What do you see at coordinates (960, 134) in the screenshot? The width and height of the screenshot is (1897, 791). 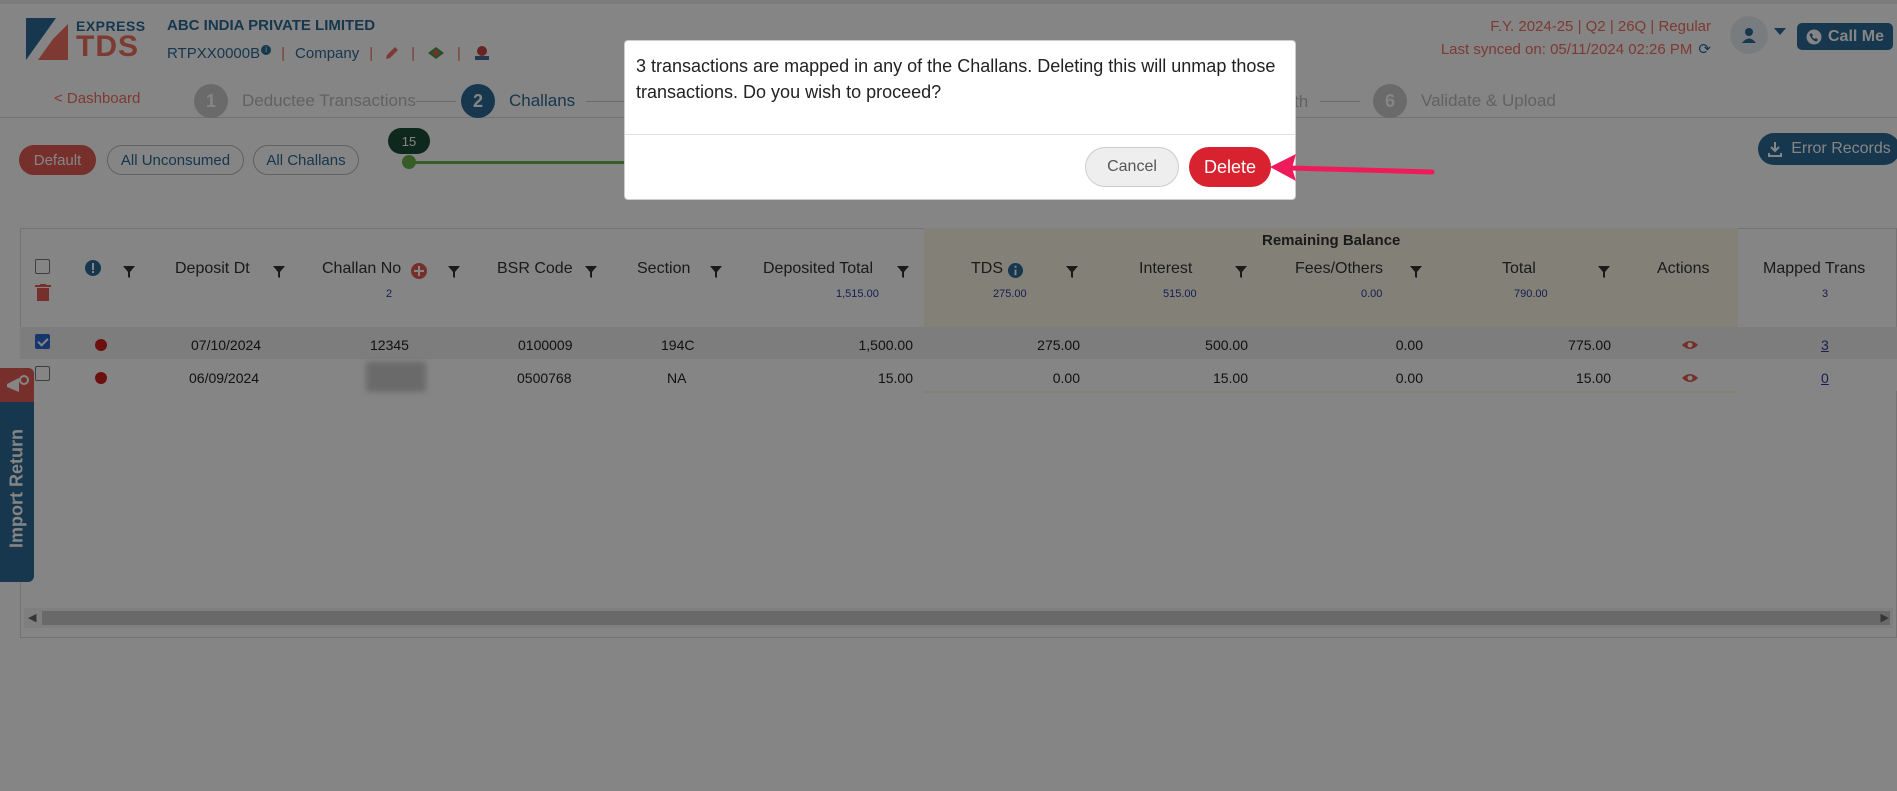 I see `dialog-divider` at bounding box center [960, 134].